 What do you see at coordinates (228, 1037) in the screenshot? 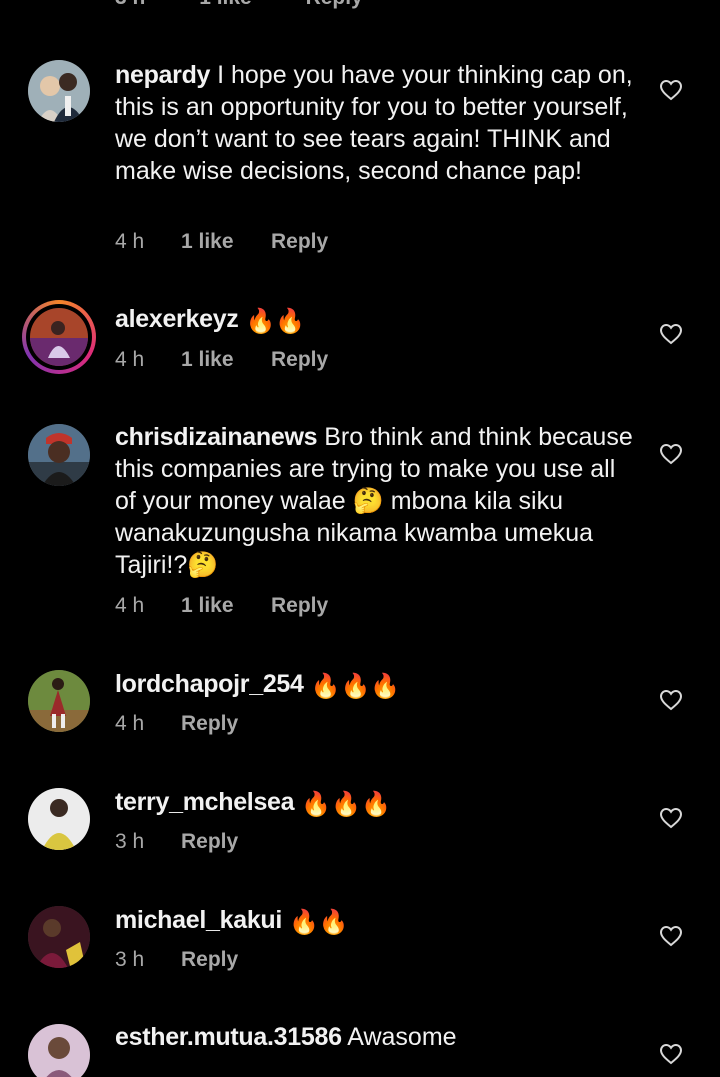
I see `comment-username: esther.mutua.31586` at bounding box center [228, 1037].